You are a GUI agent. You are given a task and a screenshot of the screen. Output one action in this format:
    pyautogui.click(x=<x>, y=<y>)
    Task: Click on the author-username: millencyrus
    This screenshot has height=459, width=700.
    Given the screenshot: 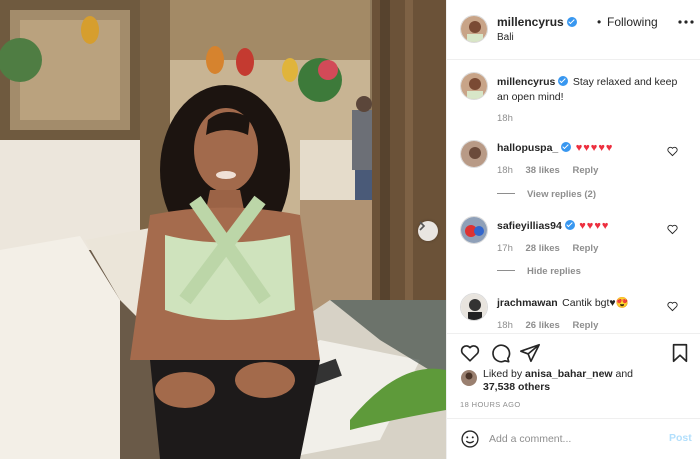 What is the action you would take?
    pyautogui.click(x=537, y=22)
    